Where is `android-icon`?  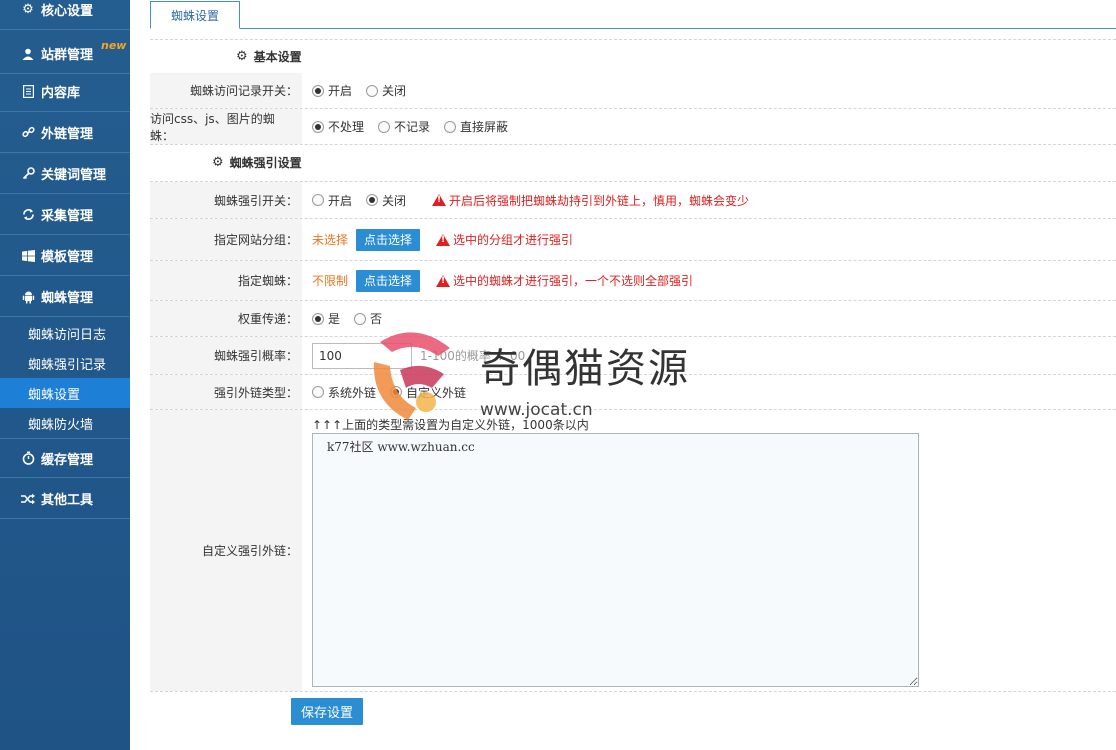 android-icon is located at coordinates (28, 297).